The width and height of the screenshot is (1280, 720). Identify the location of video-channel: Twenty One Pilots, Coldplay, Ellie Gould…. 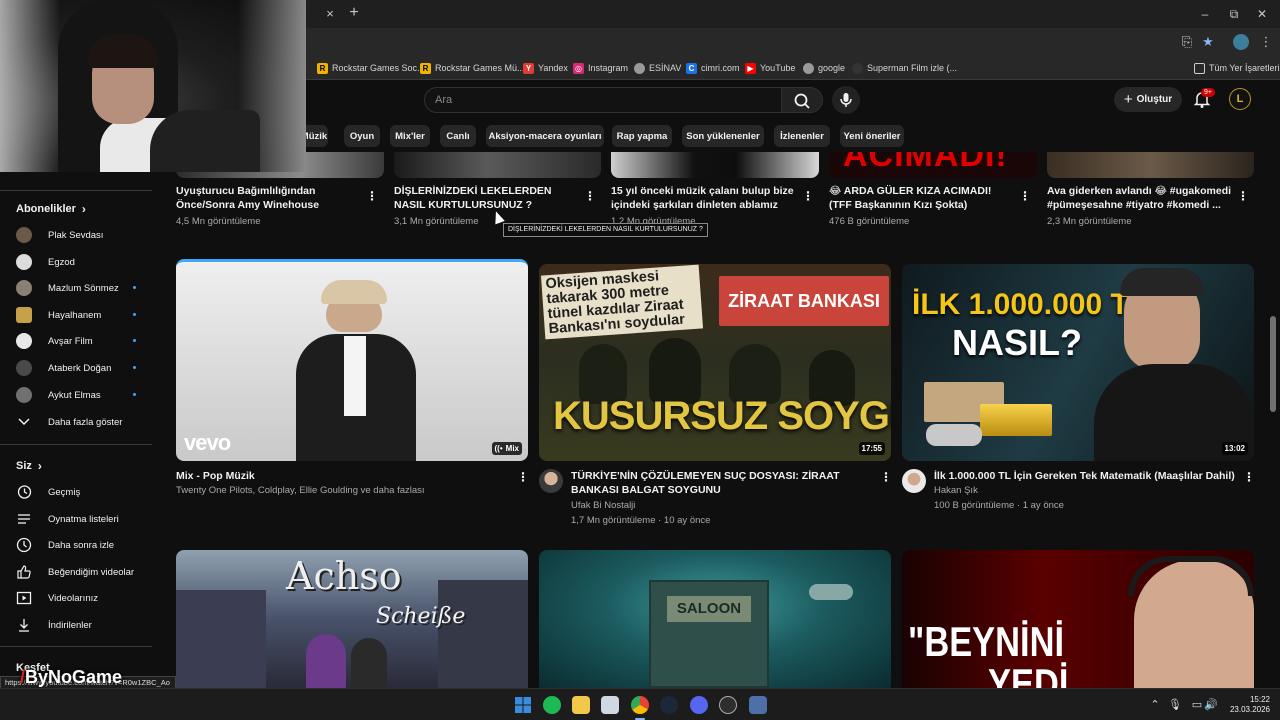
(300, 491).